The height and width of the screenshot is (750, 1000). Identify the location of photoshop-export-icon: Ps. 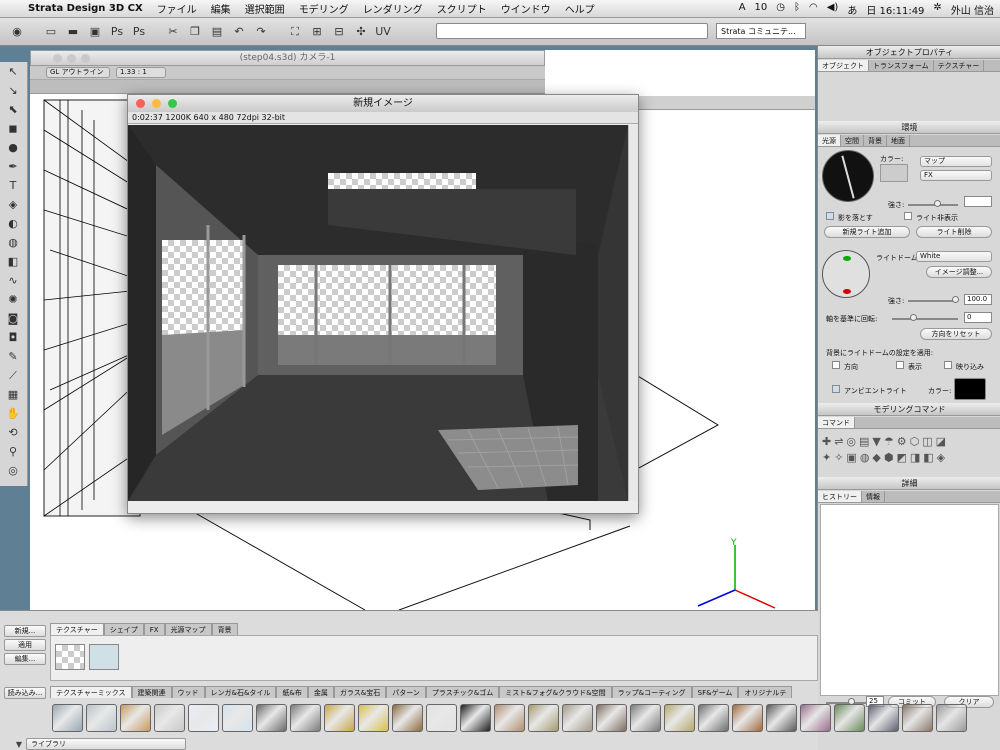
(117, 32).